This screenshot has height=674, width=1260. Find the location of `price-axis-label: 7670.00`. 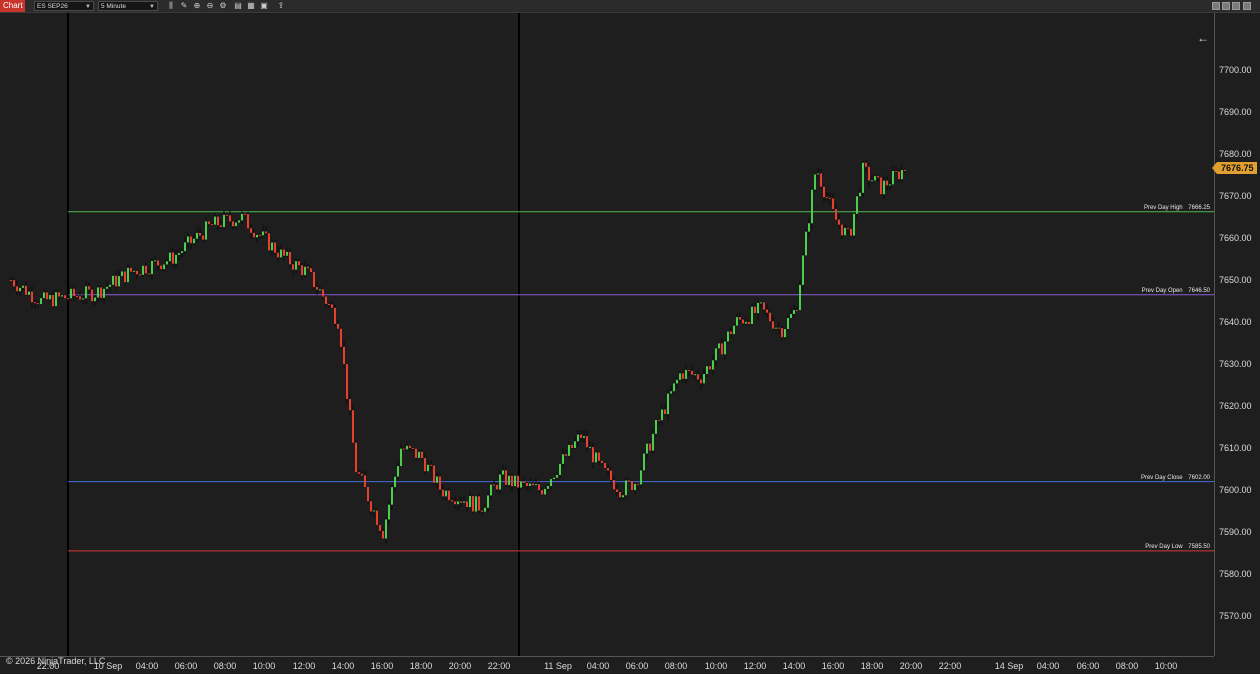

price-axis-label: 7670.00 is located at coordinates (1235, 196).